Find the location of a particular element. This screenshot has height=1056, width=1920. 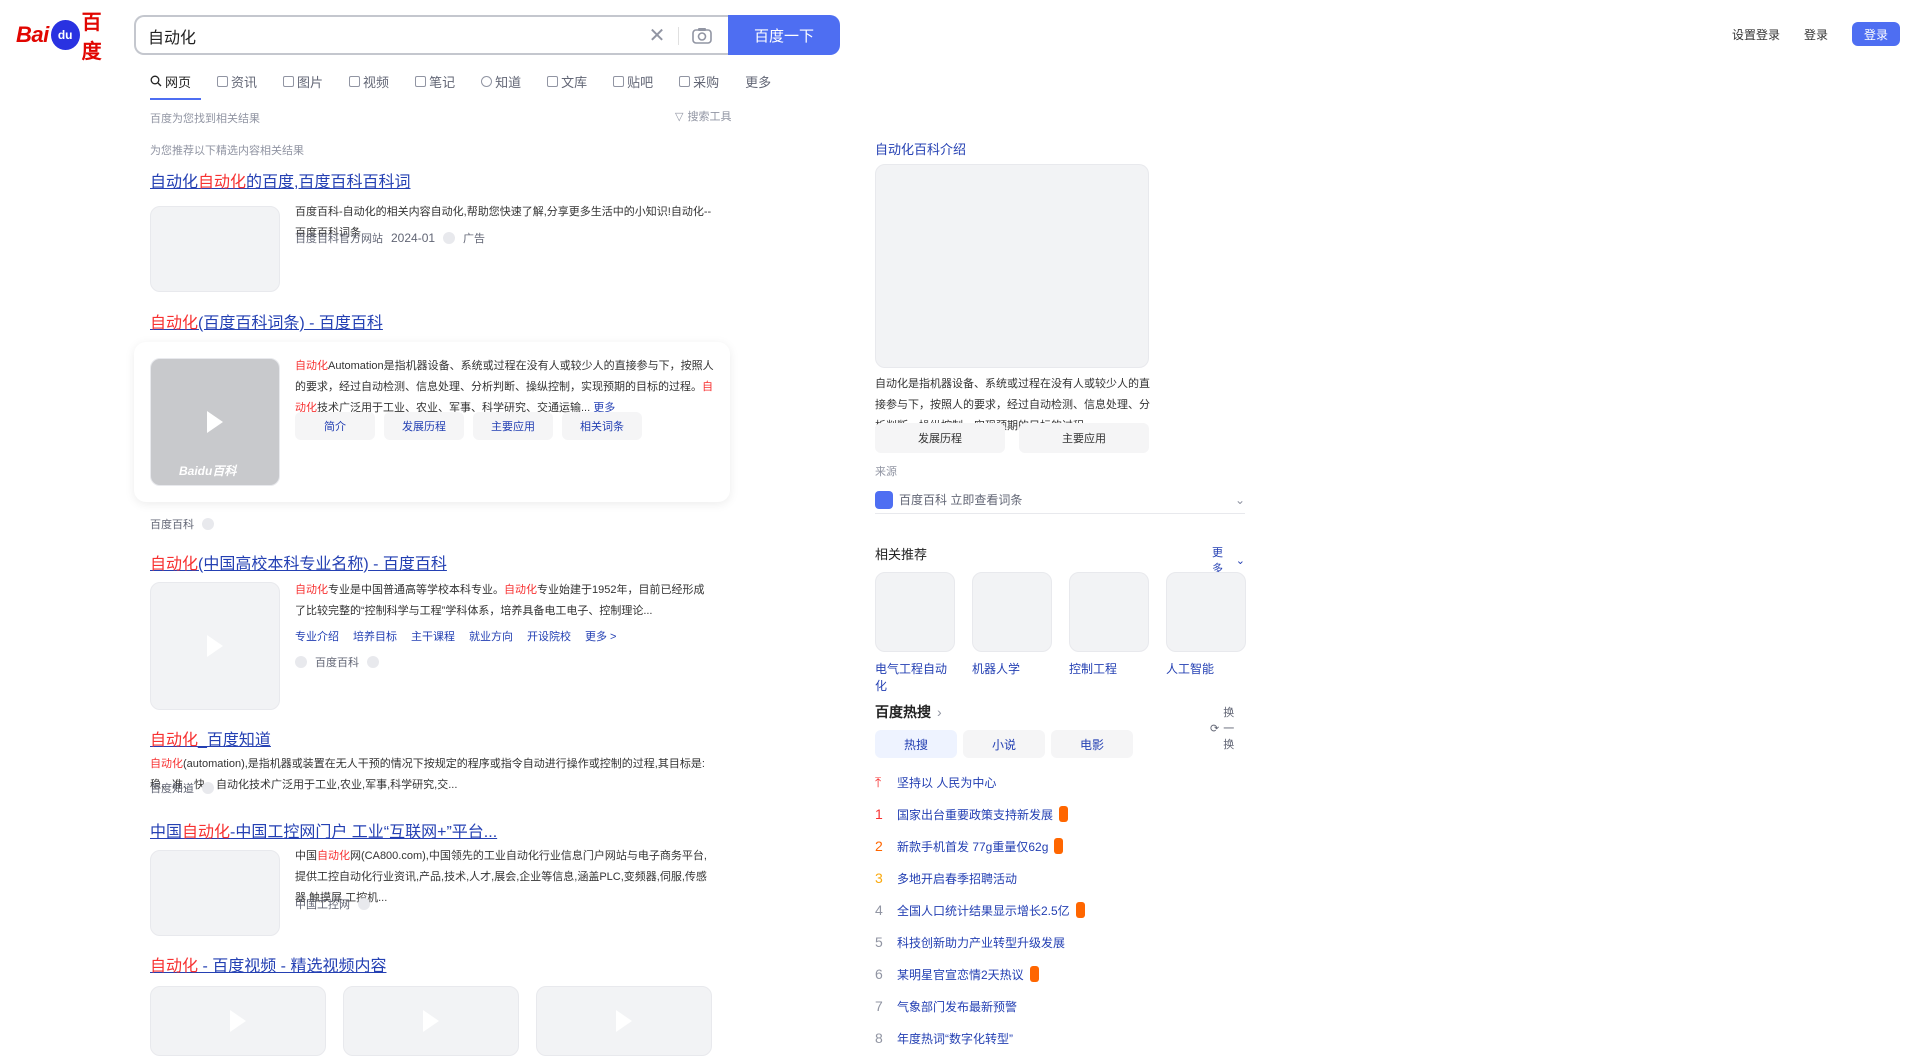

sub-link: 主干课程 is located at coordinates (433, 636).